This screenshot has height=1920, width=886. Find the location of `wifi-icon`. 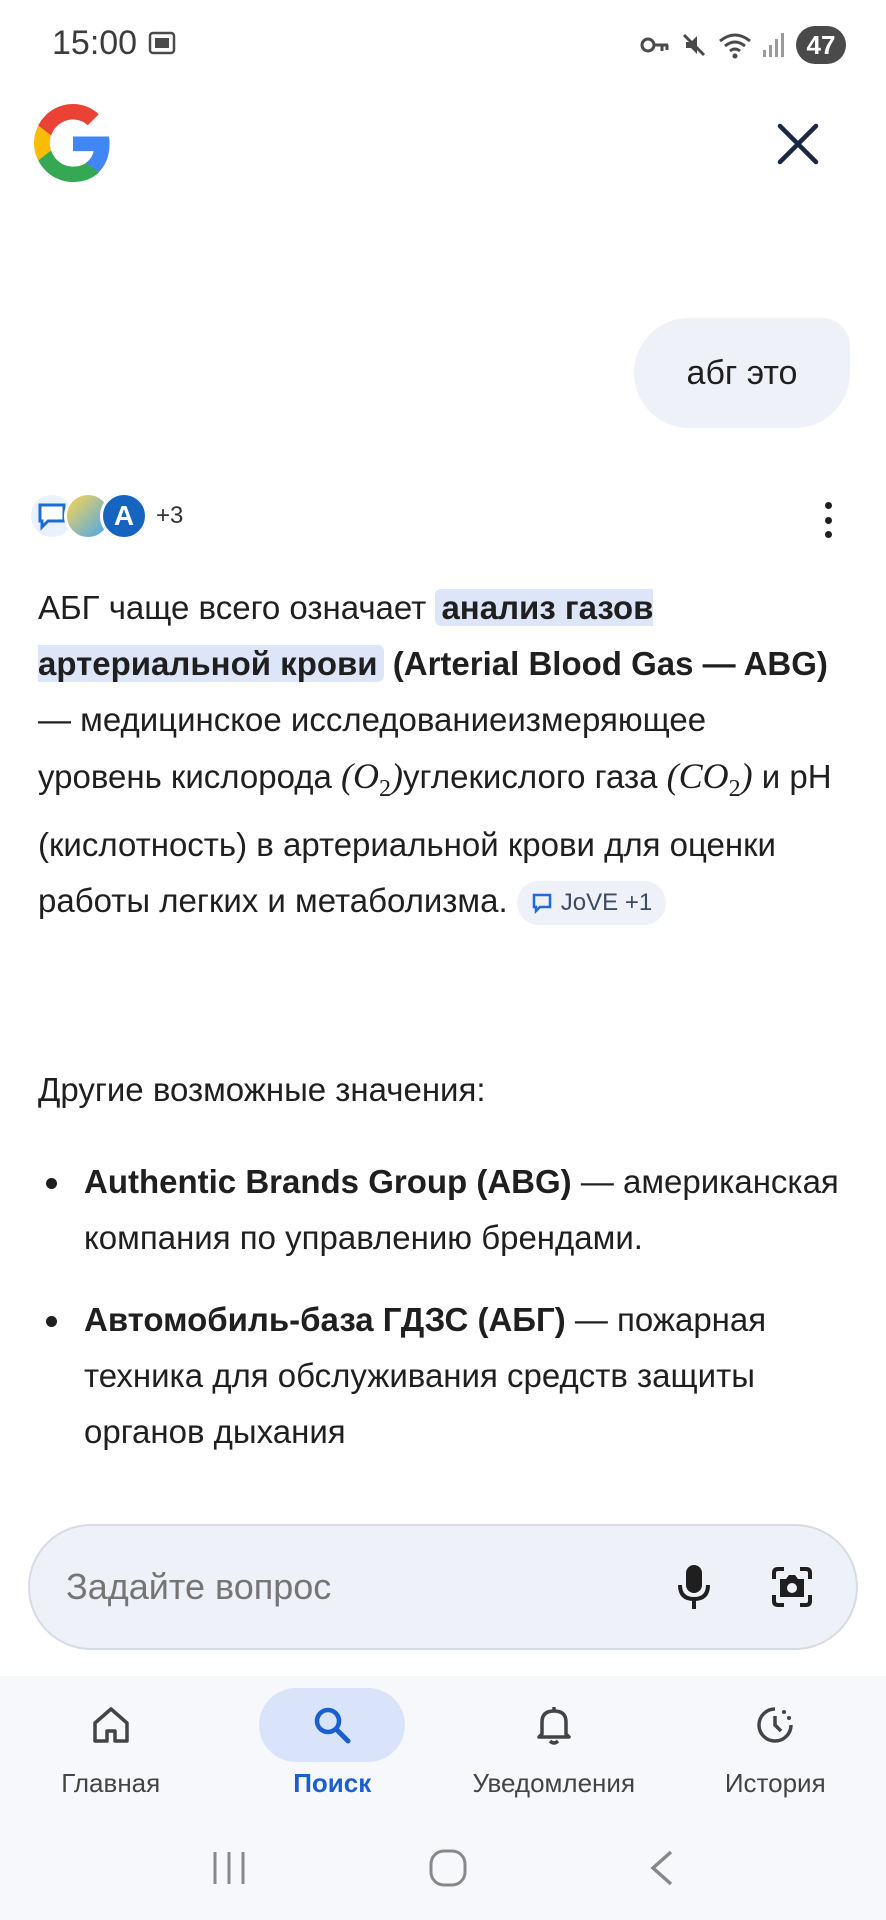

wifi-icon is located at coordinates (735, 46).